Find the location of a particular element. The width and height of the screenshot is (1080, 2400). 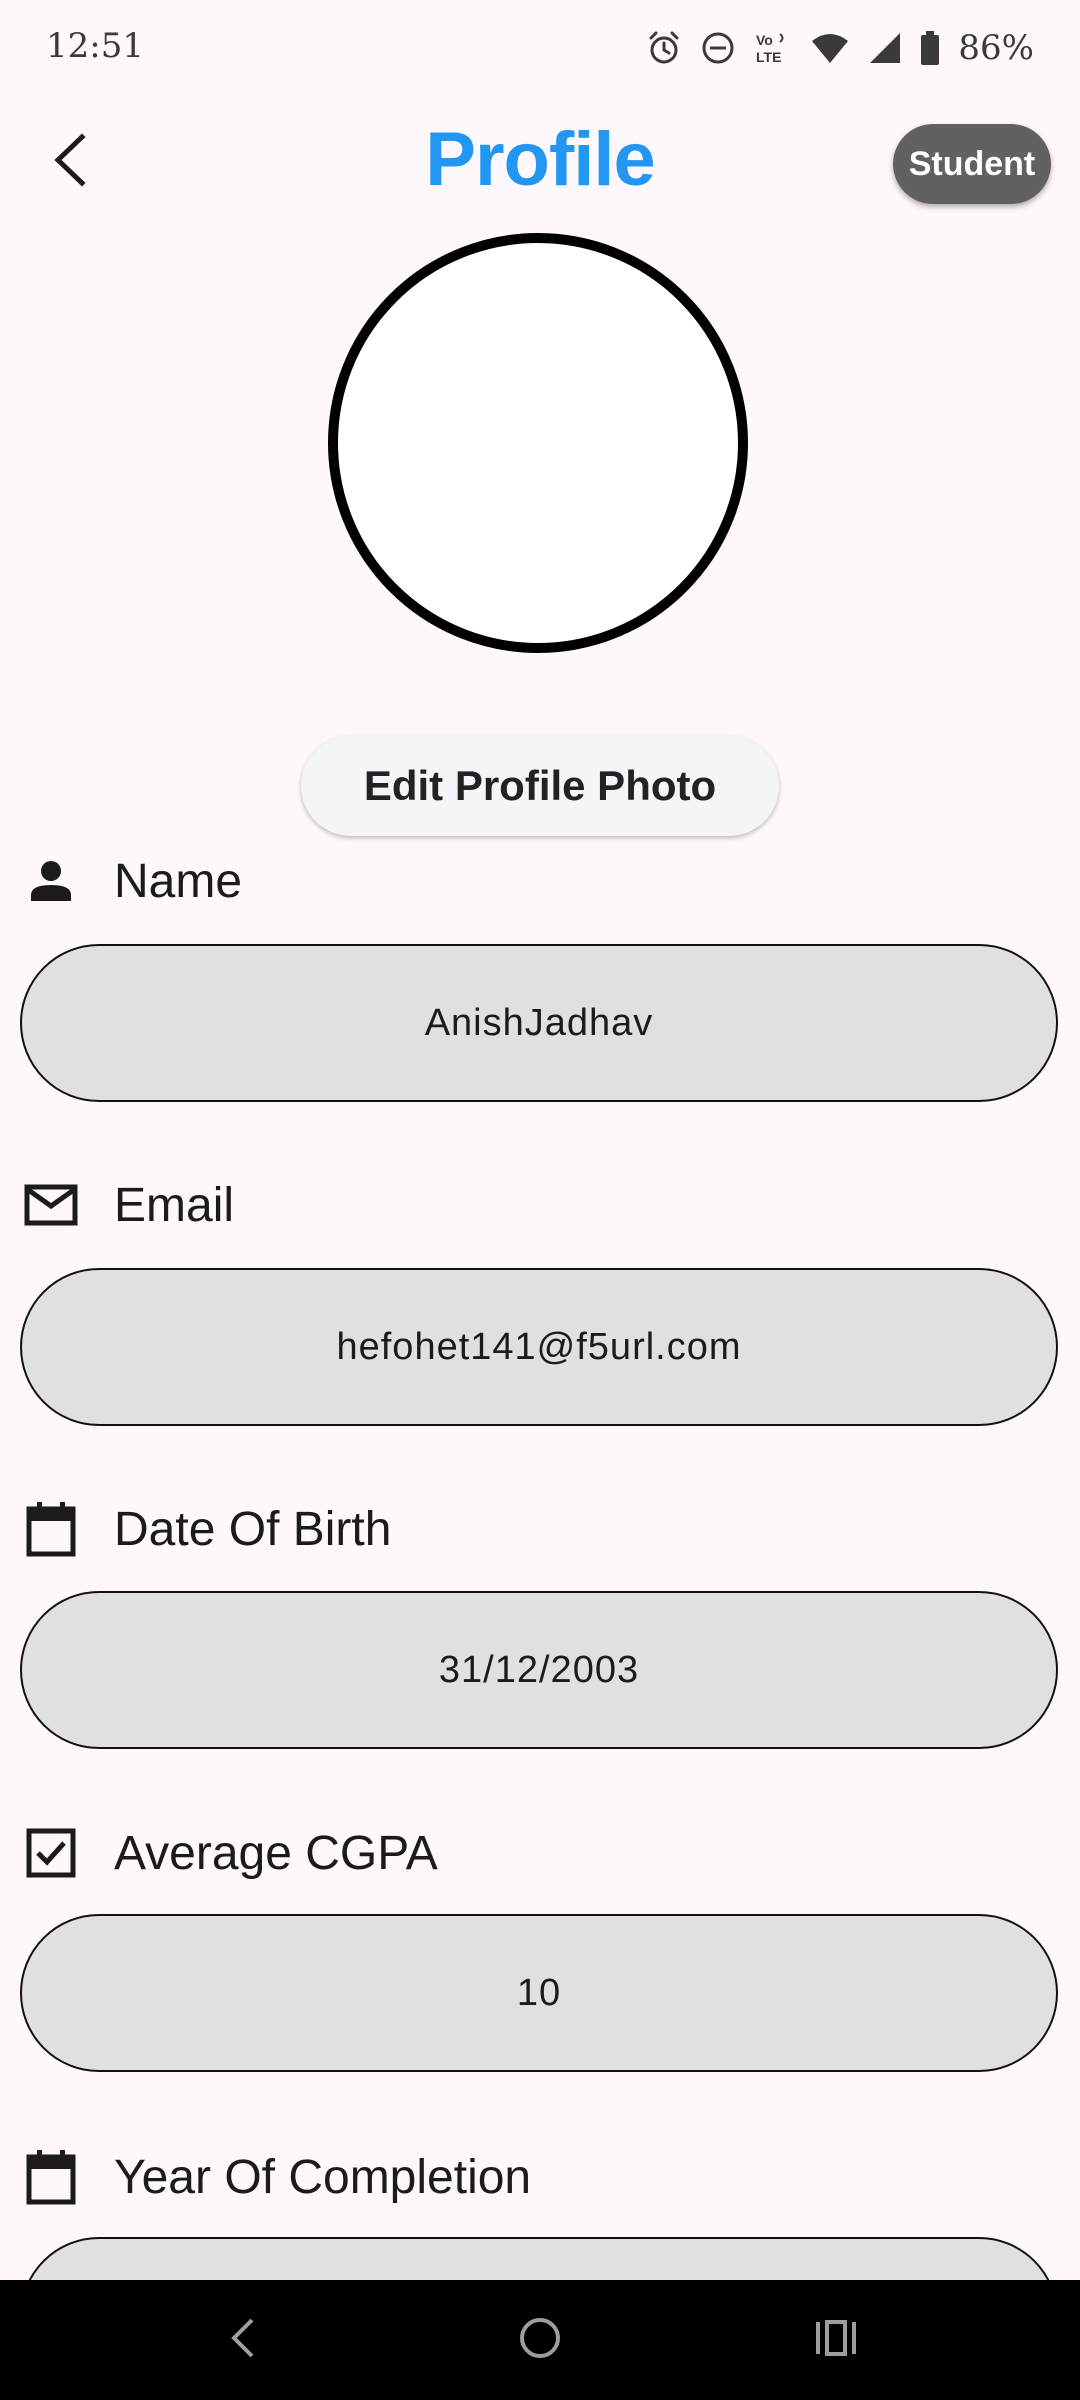

dob-label-row: Date Of Birth is located at coordinates (206, 1529).